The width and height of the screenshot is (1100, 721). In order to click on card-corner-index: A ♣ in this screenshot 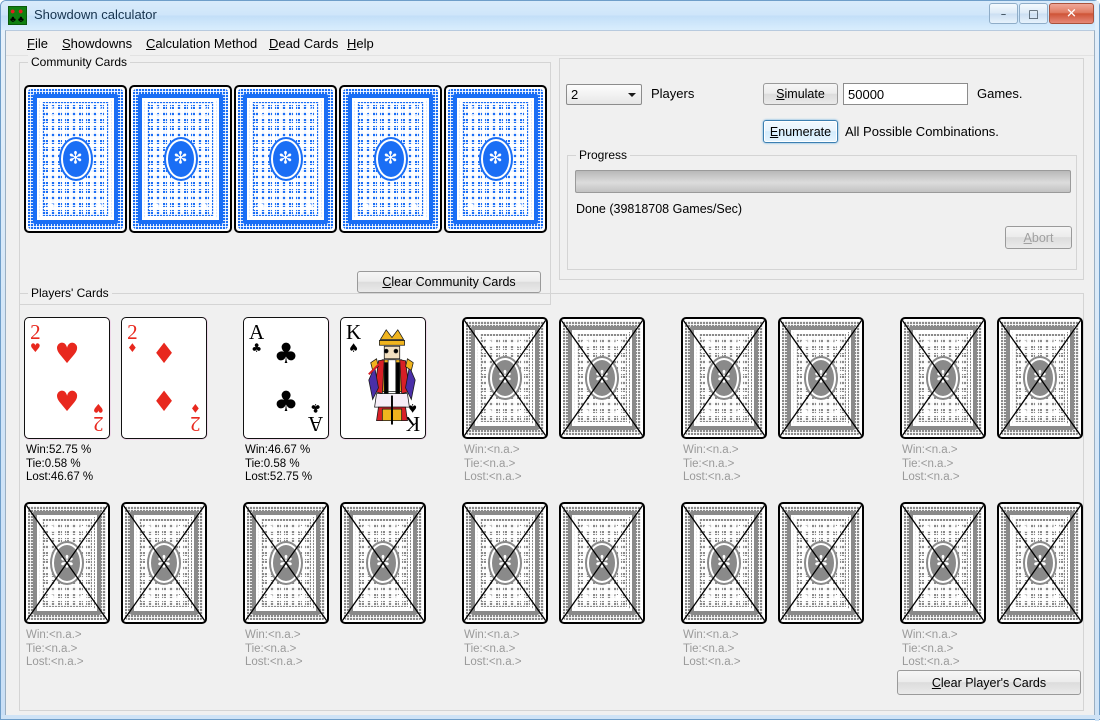, I will do `click(256, 338)`.